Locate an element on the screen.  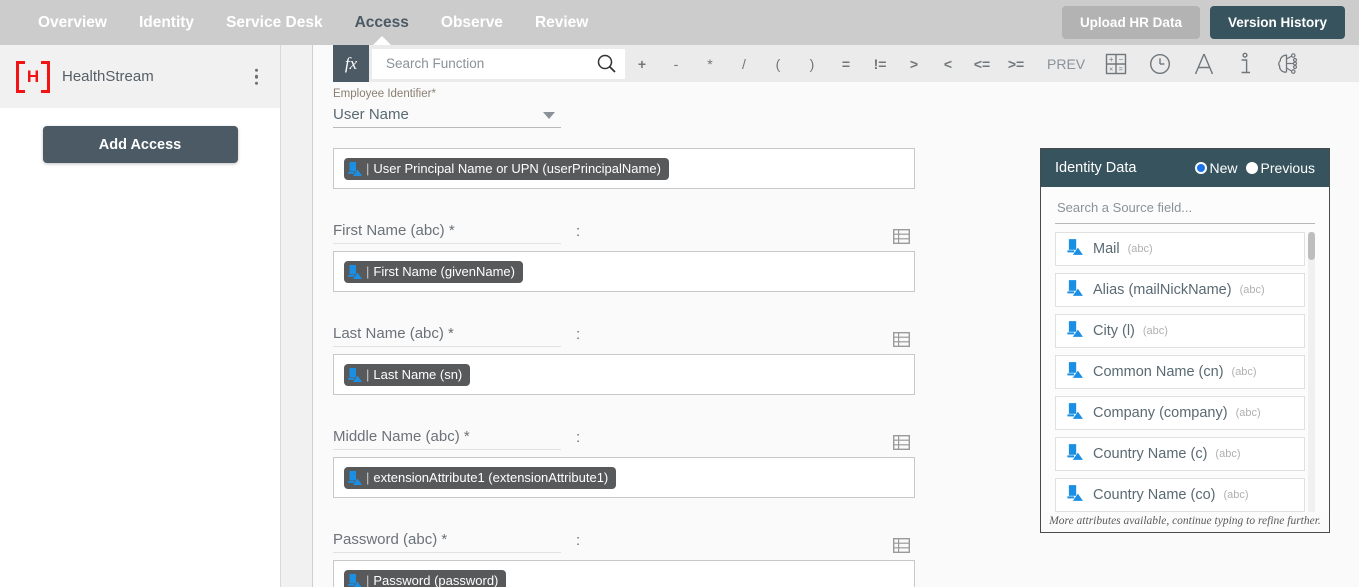
token-label: First Name (givenName) is located at coordinates (444, 271).